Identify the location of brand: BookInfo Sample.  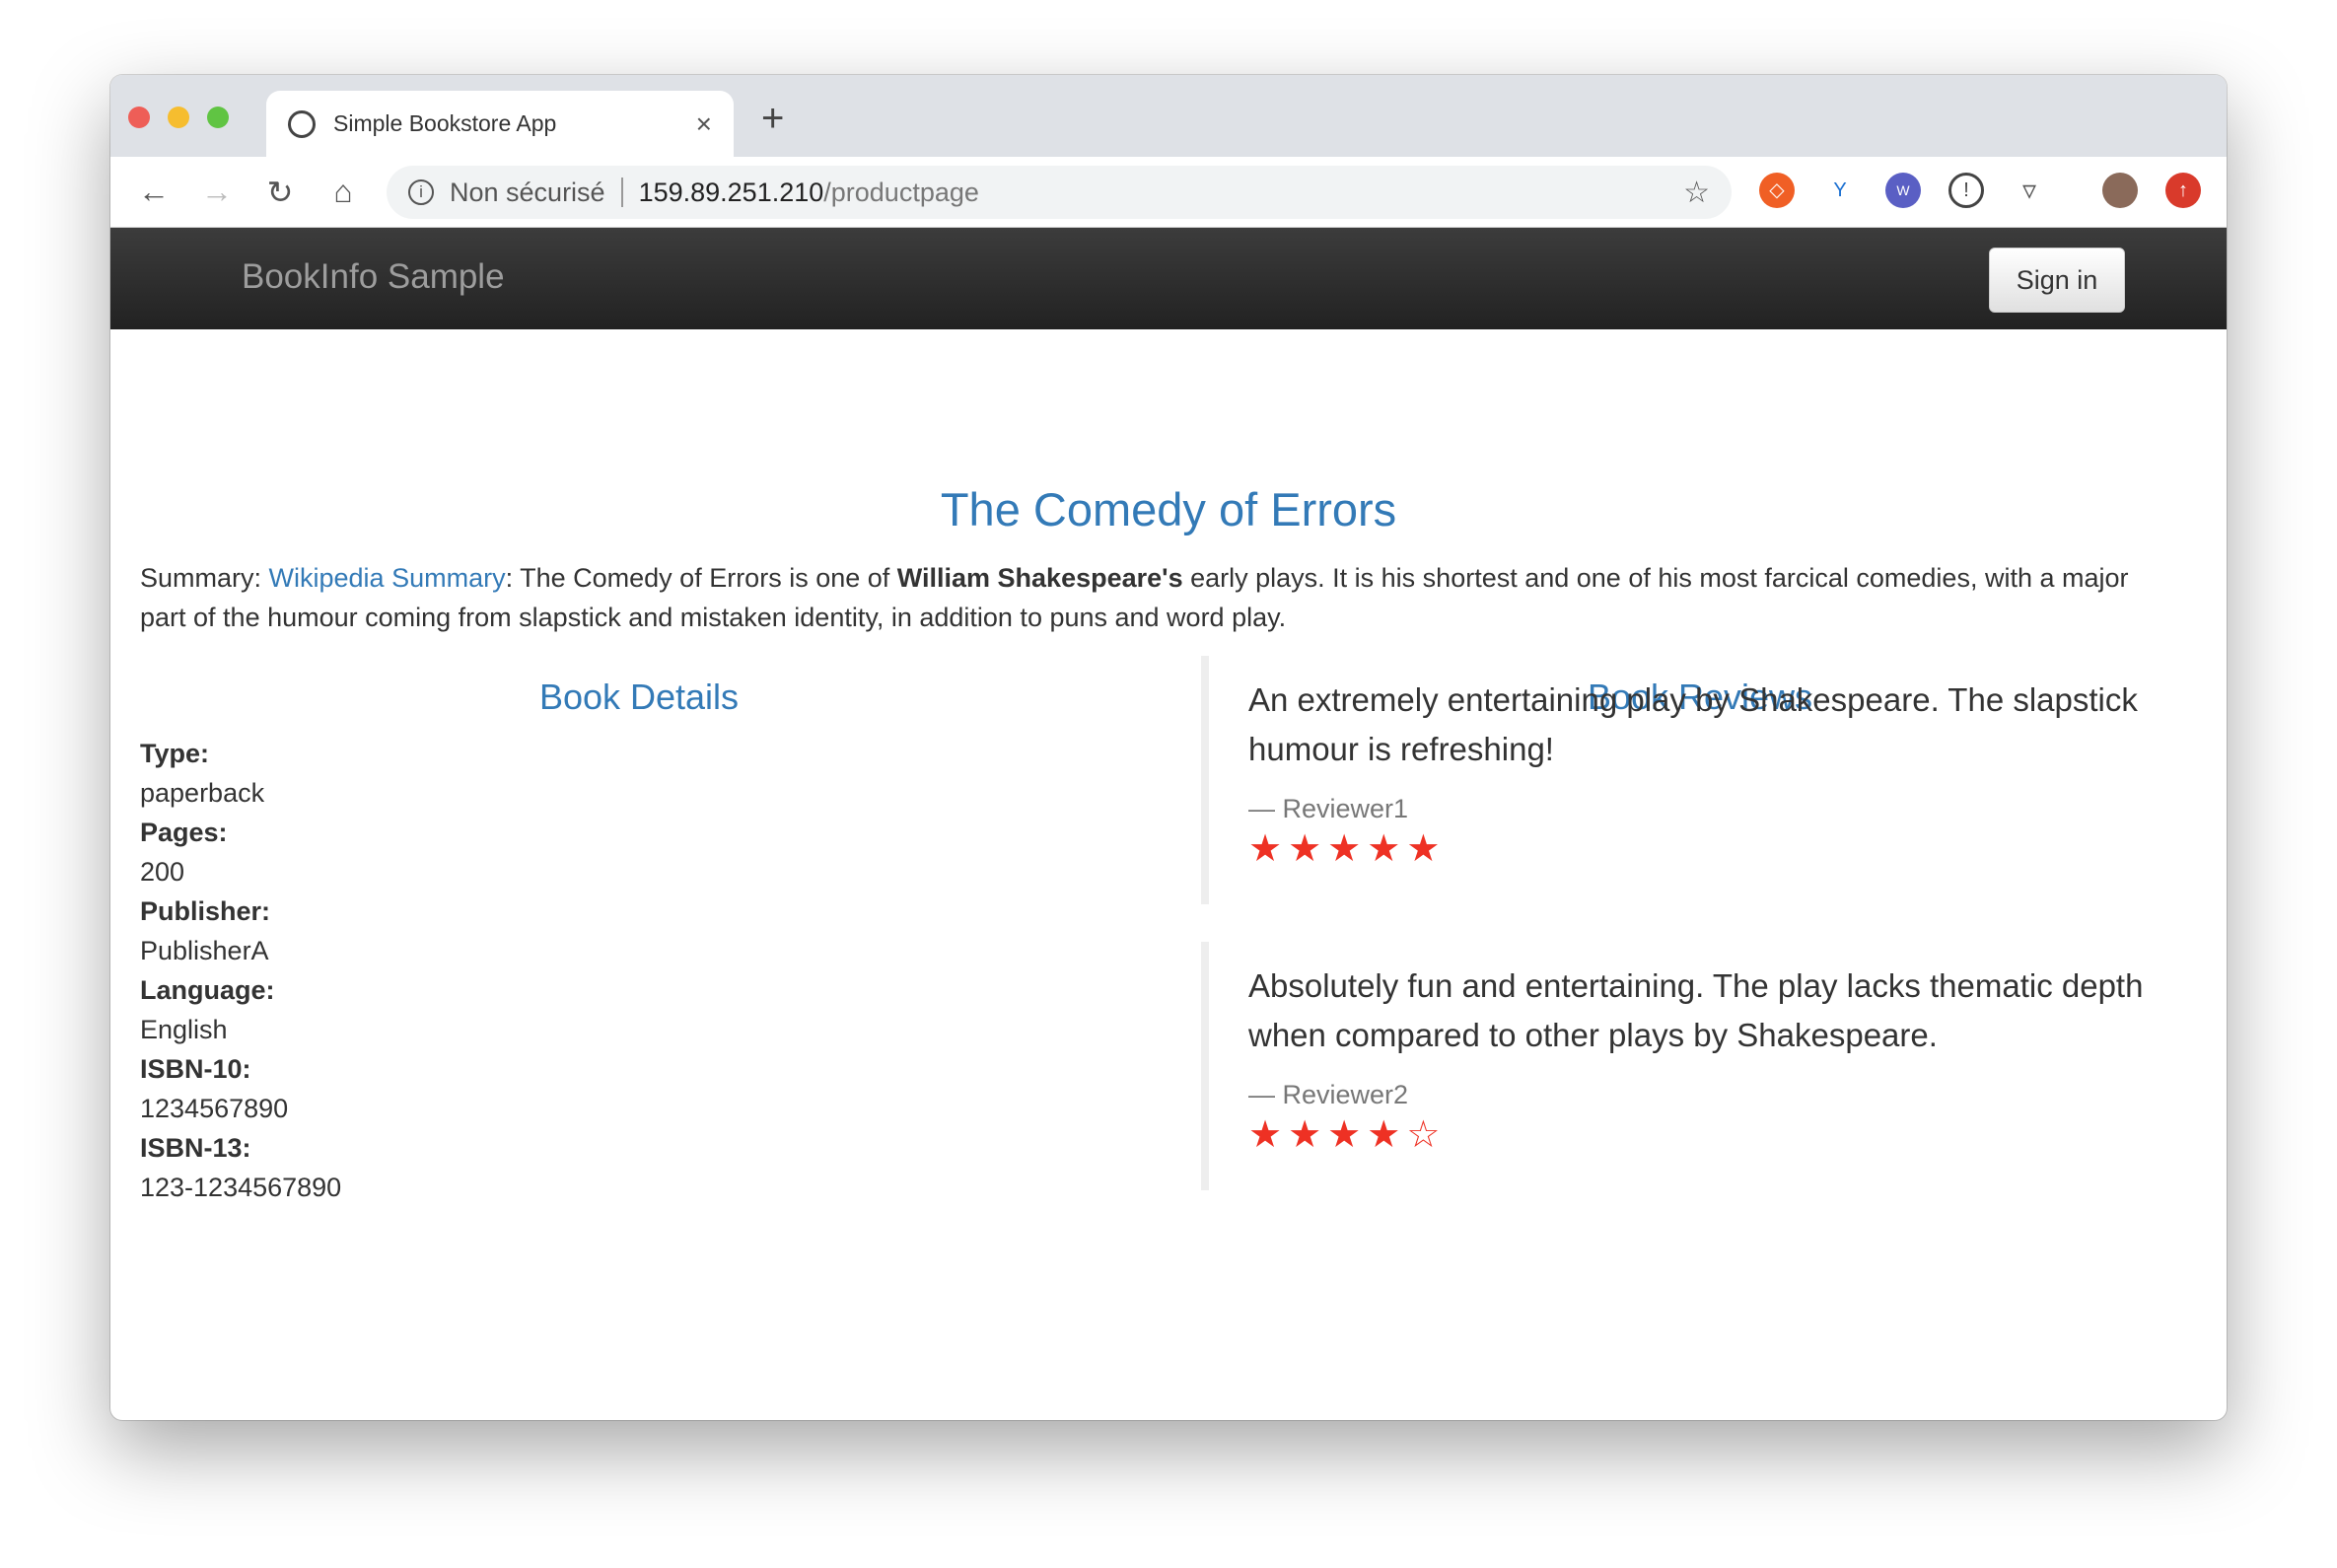
(374, 277).